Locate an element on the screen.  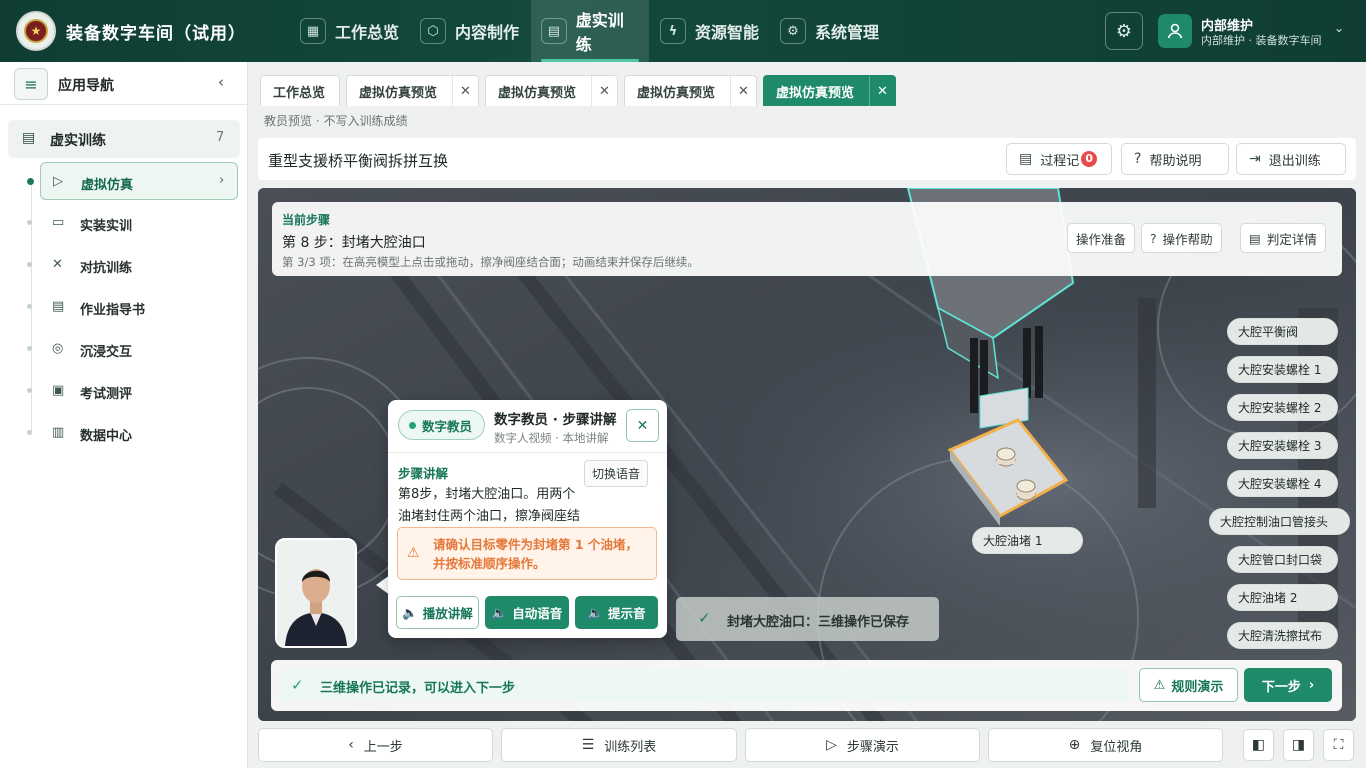
play-narration-button: 🔈 播放讲解 is located at coordinates (437, 612).